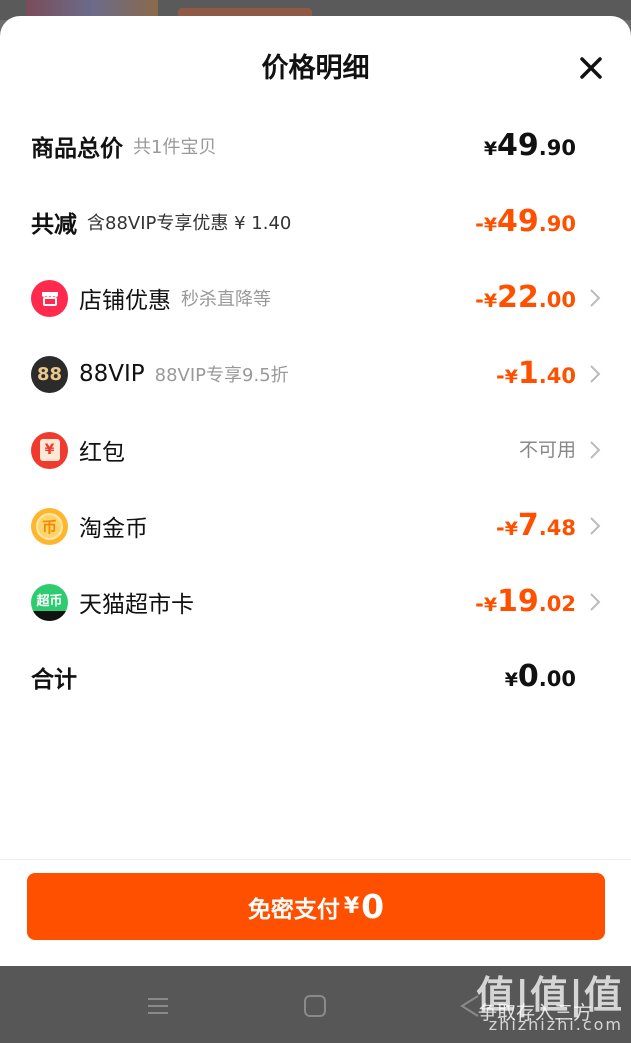  What do you see at coordinates (528, 525) in the screenshot?
I see `amount-integer: 7` at bounding box center [528, 525].